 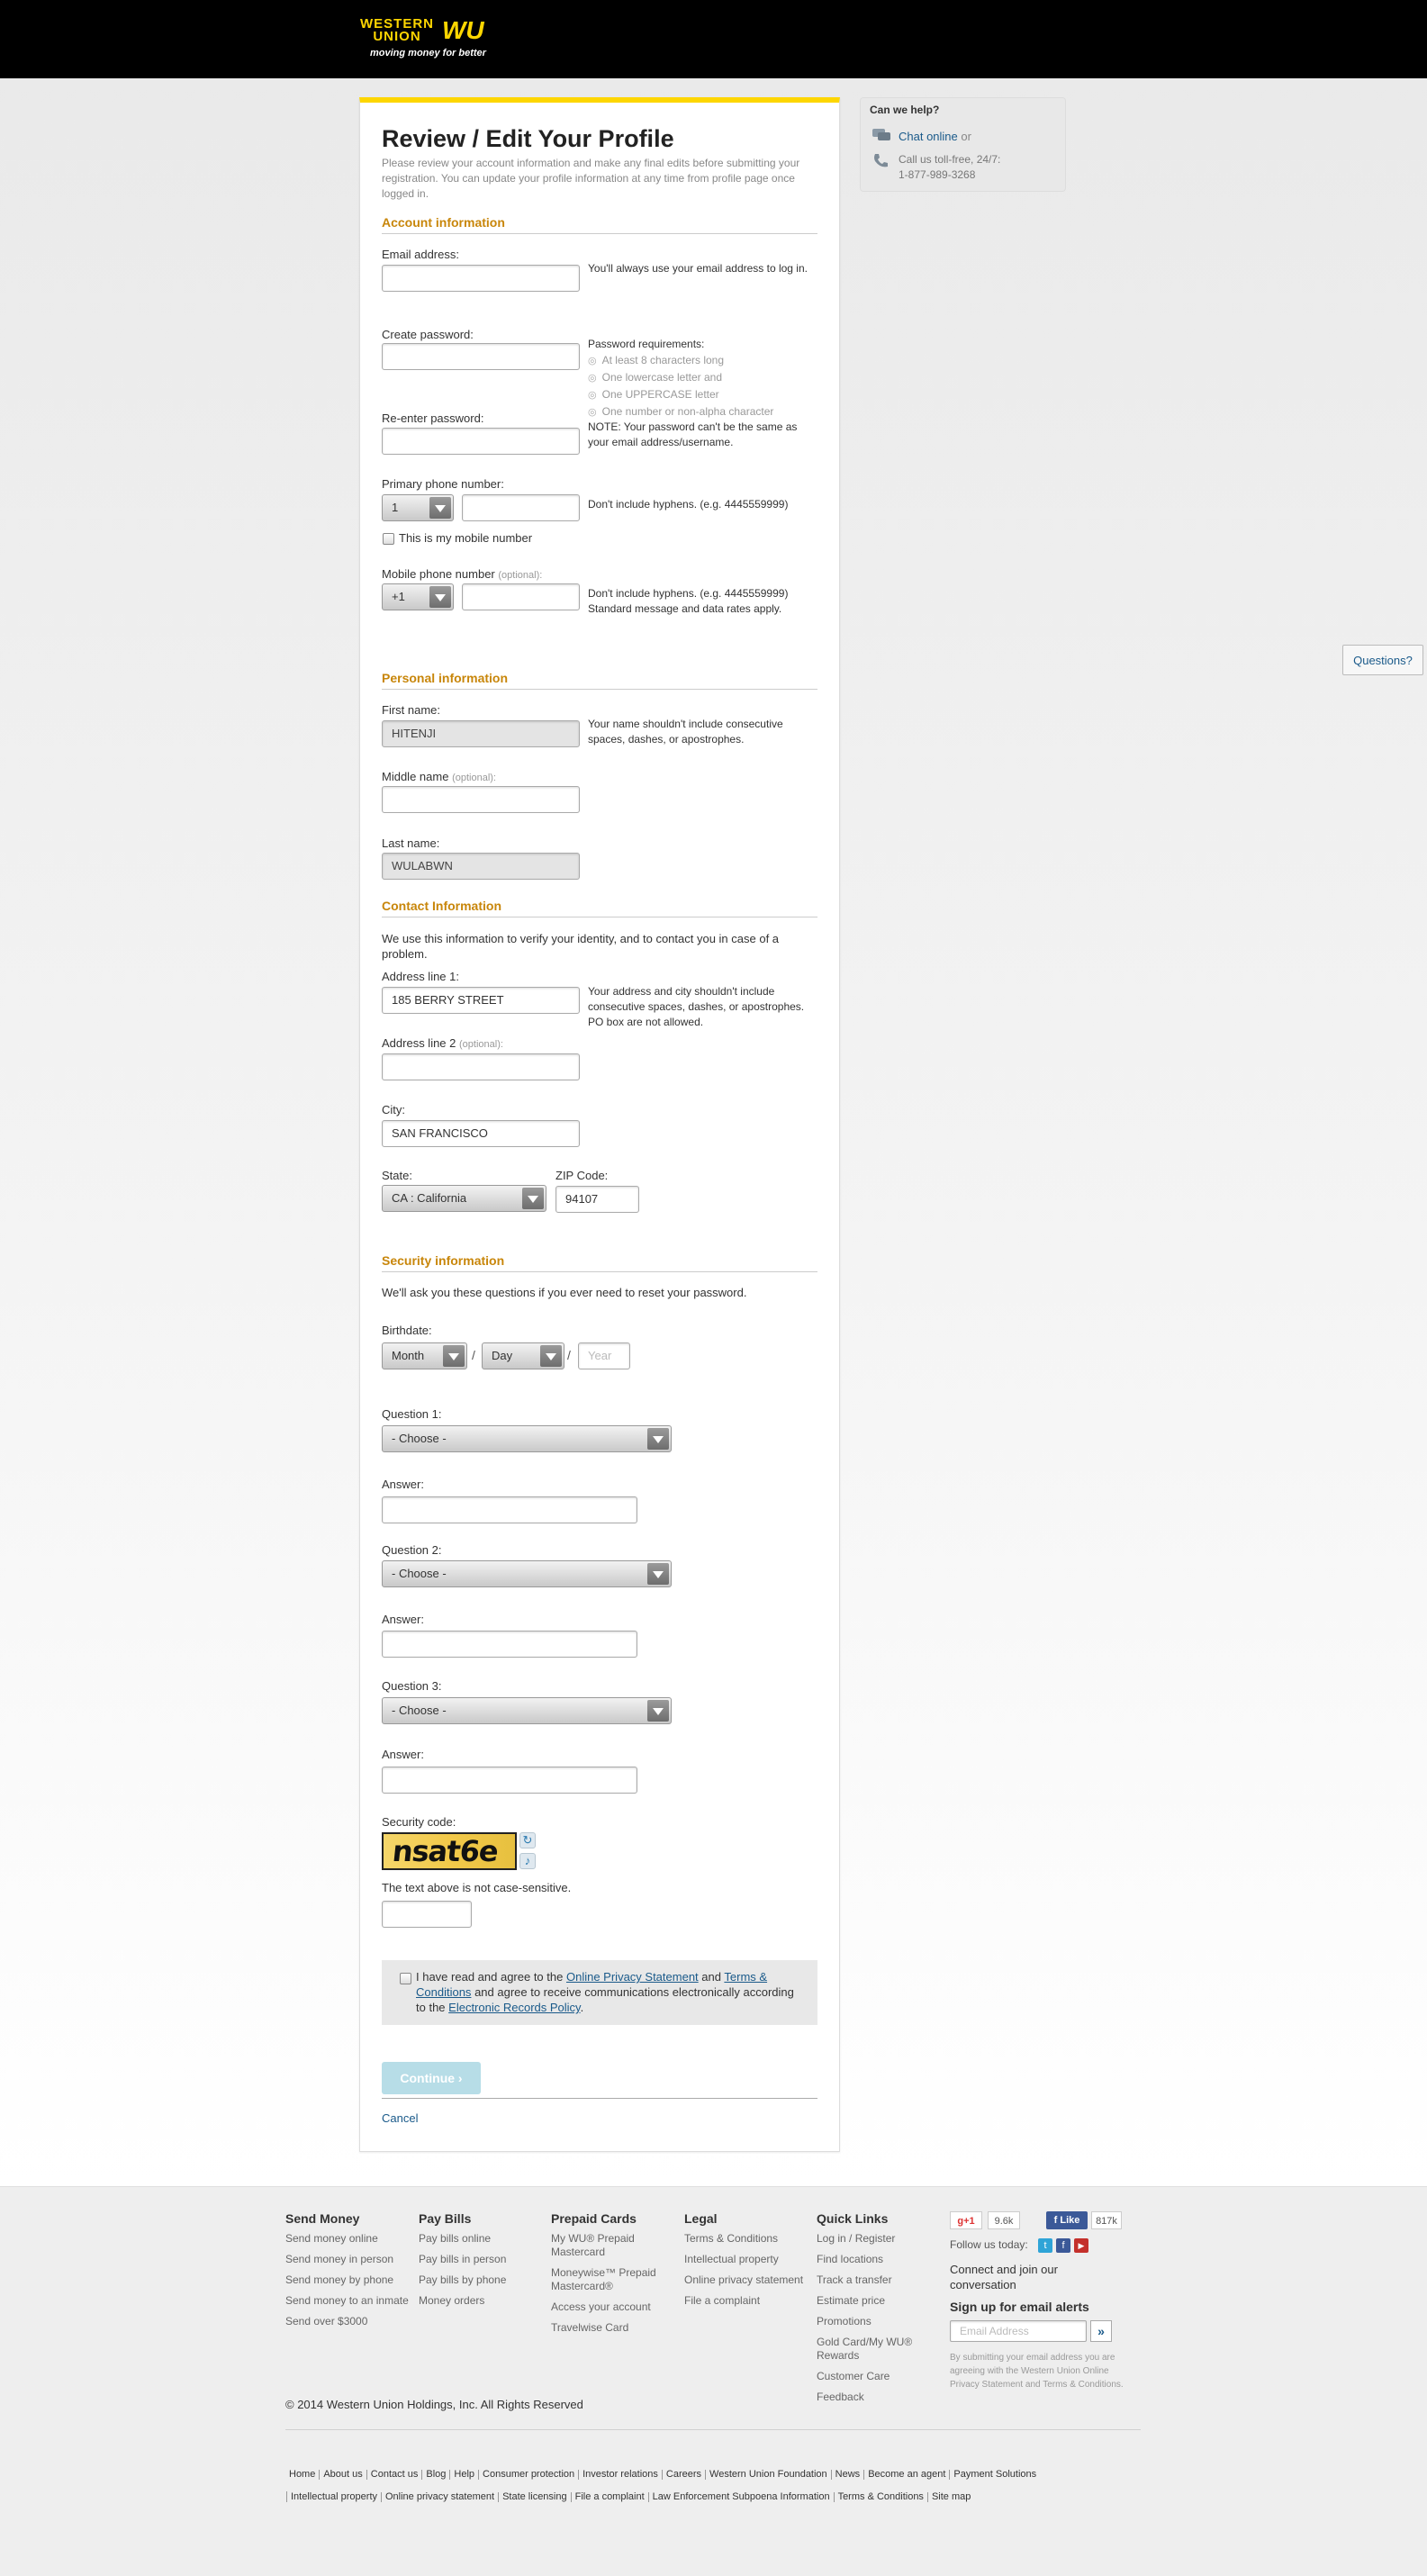 What do you see at coordinates (462, 2280) in the screenshot?
I see `footer-link: Pay bills by phone` at bounding box center [462, 2280].